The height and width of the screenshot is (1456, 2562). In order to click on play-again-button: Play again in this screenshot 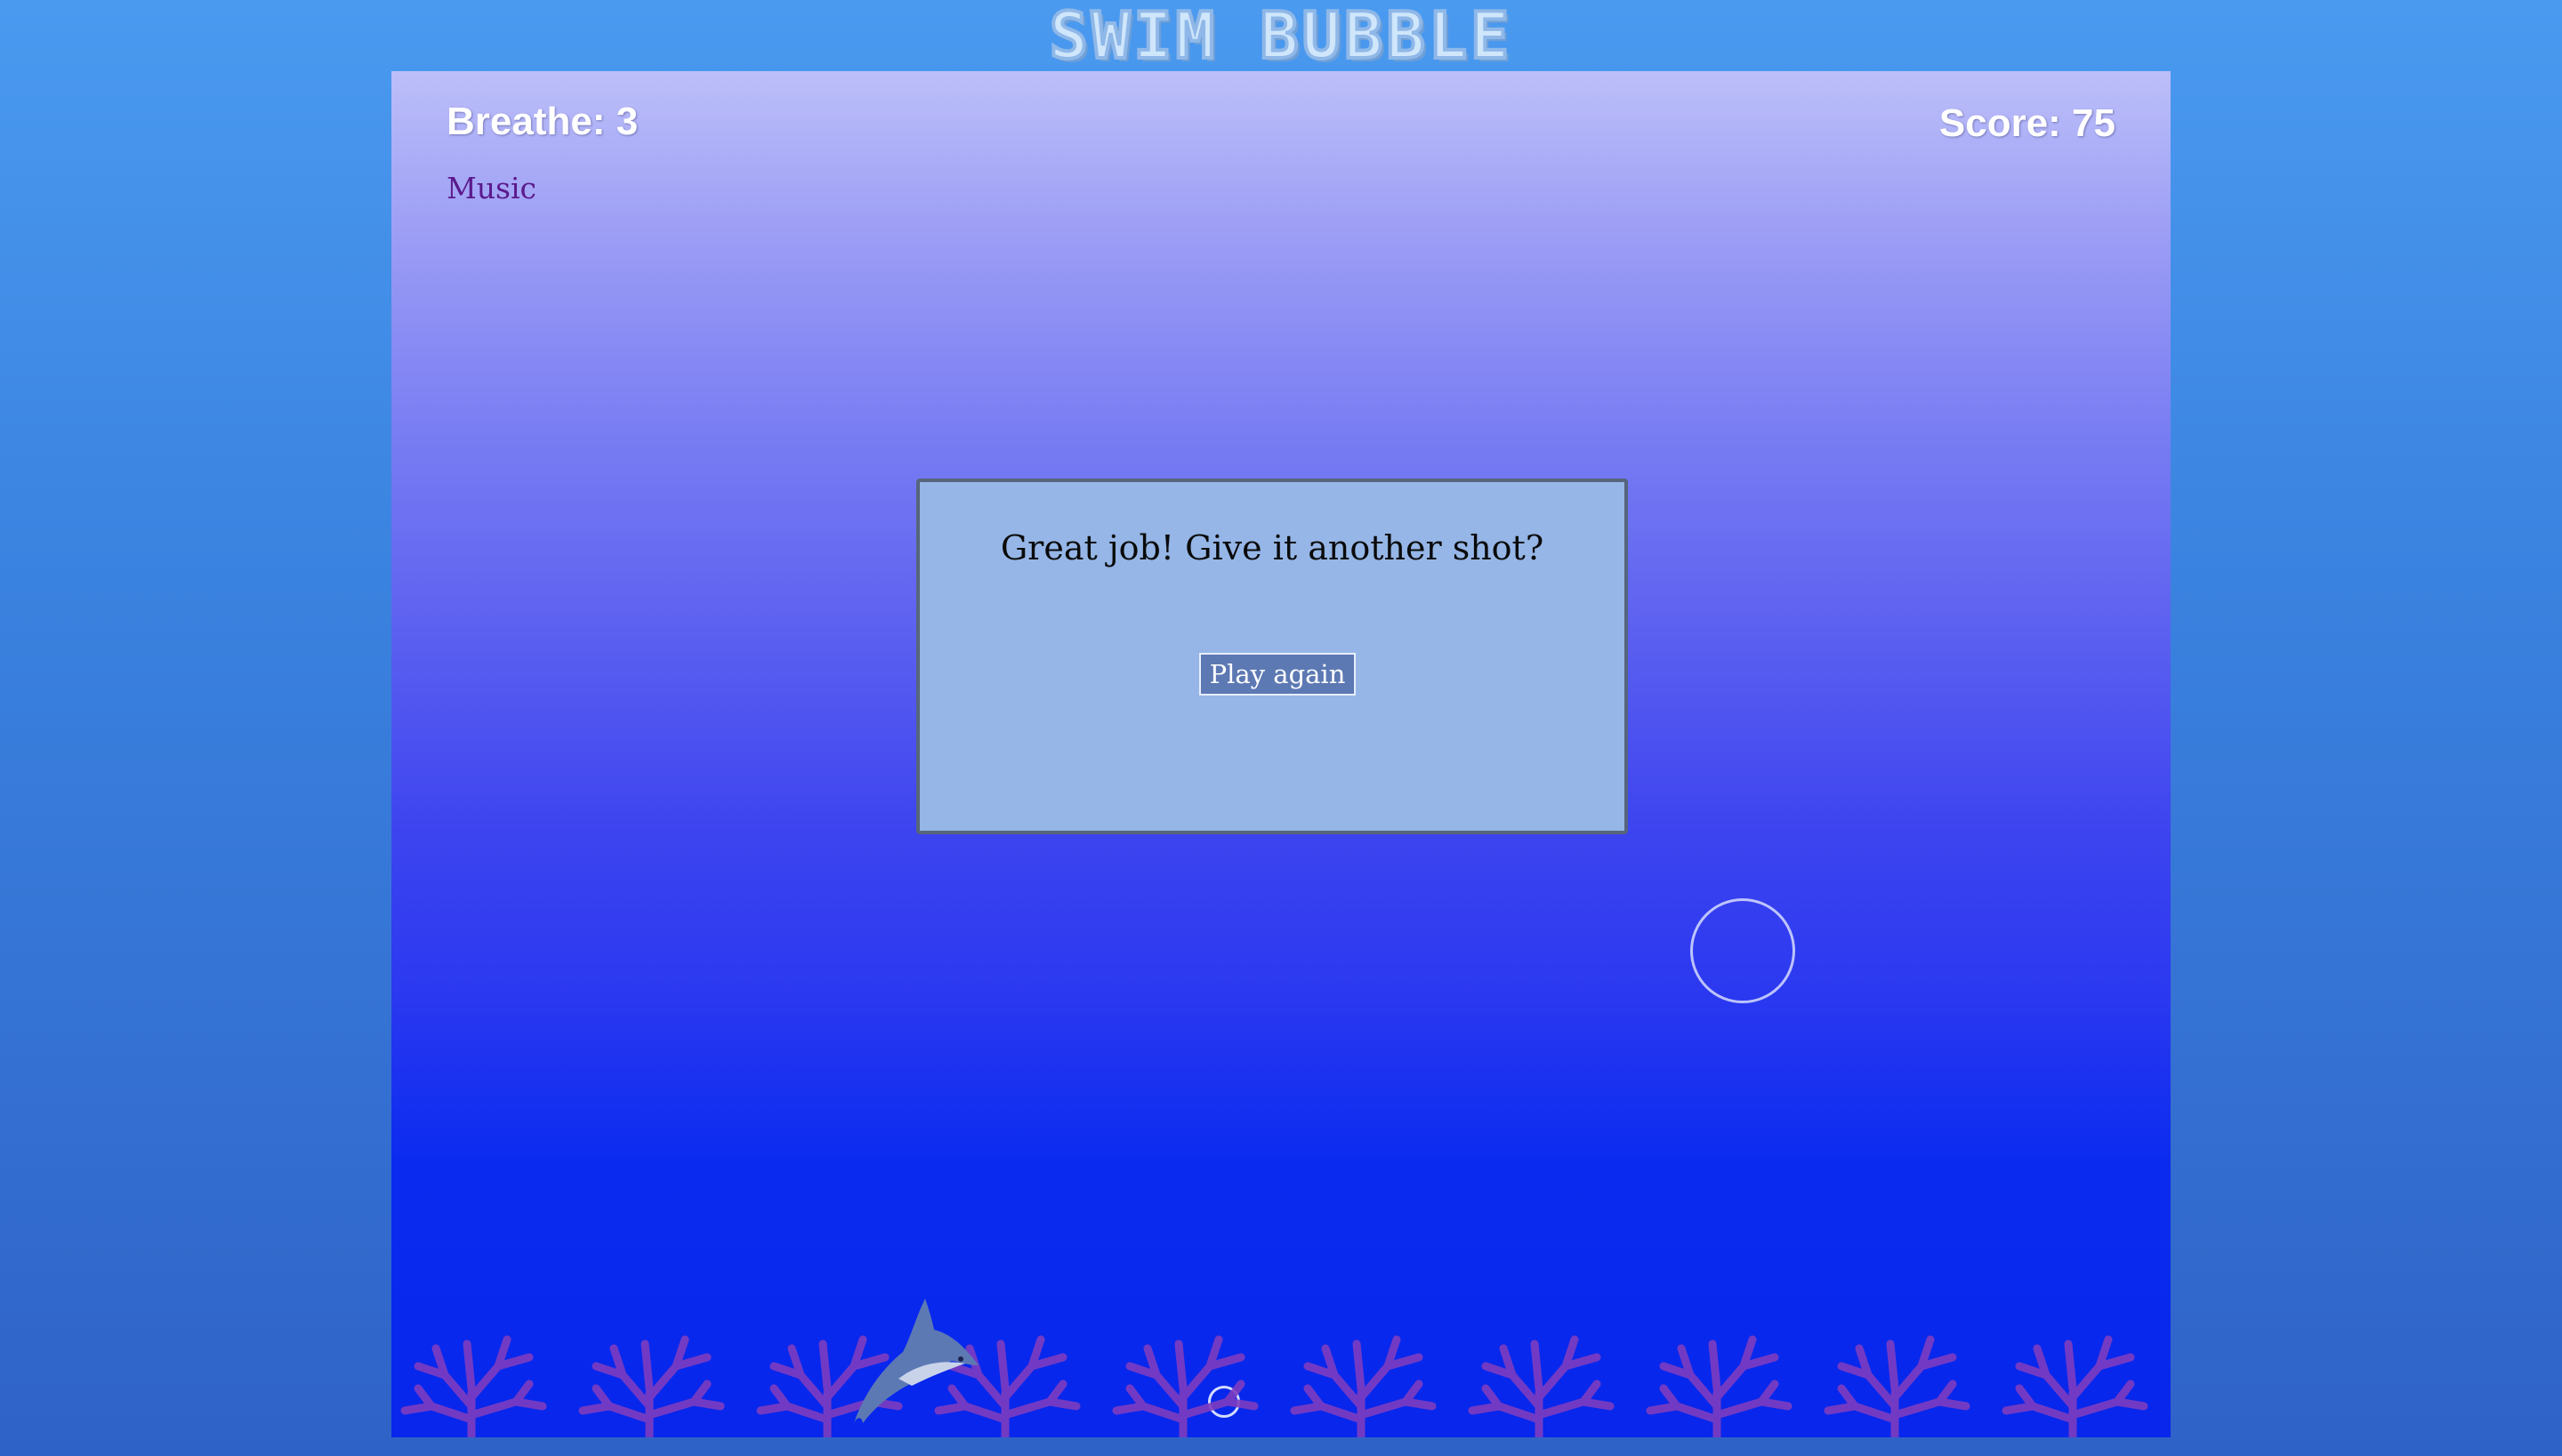, I will do `click(1277, 674)`.